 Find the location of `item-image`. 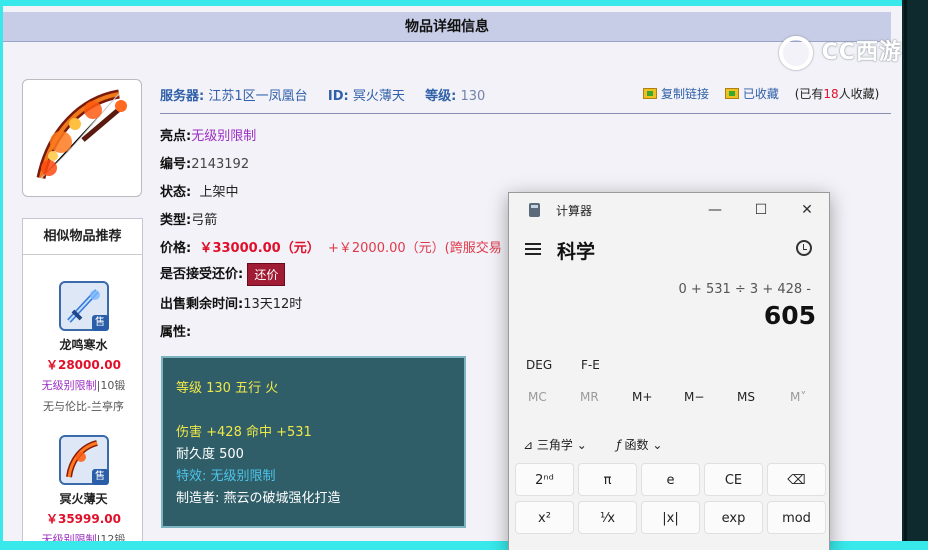

item-image is located at coordinates (82, 138).